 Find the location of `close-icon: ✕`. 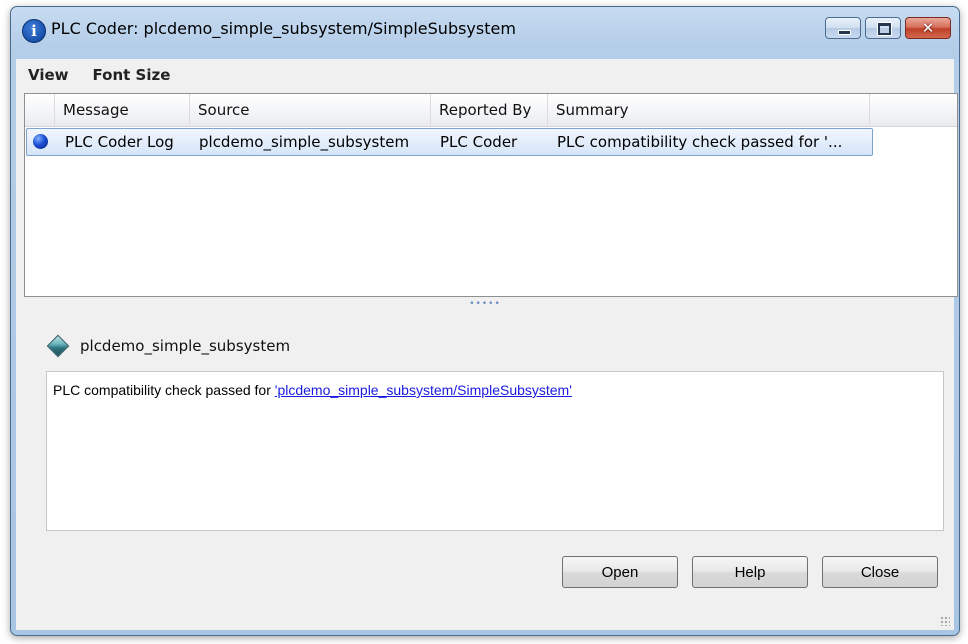

close-icon: ✕ is located at coordinates (928, 28).